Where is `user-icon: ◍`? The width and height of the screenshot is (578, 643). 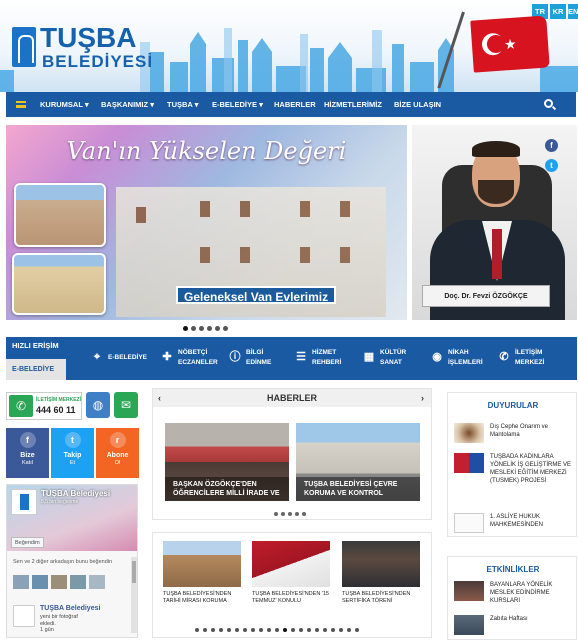 user-icon: ◍ is located at coordinates (98, 405).